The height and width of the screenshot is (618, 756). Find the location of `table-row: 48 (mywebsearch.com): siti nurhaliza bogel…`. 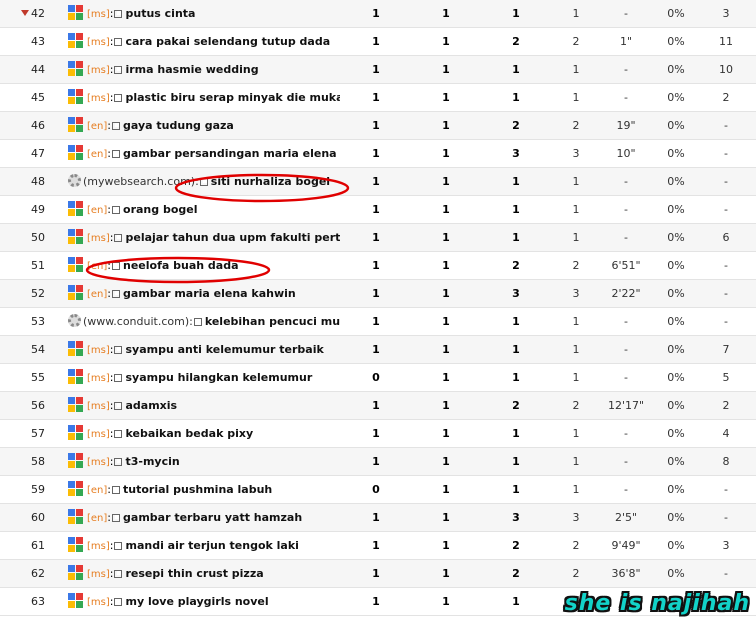

table-row: 48 (mywebsearch.com): siti nurhaliza bogel… is located at coordinates (378, 182).